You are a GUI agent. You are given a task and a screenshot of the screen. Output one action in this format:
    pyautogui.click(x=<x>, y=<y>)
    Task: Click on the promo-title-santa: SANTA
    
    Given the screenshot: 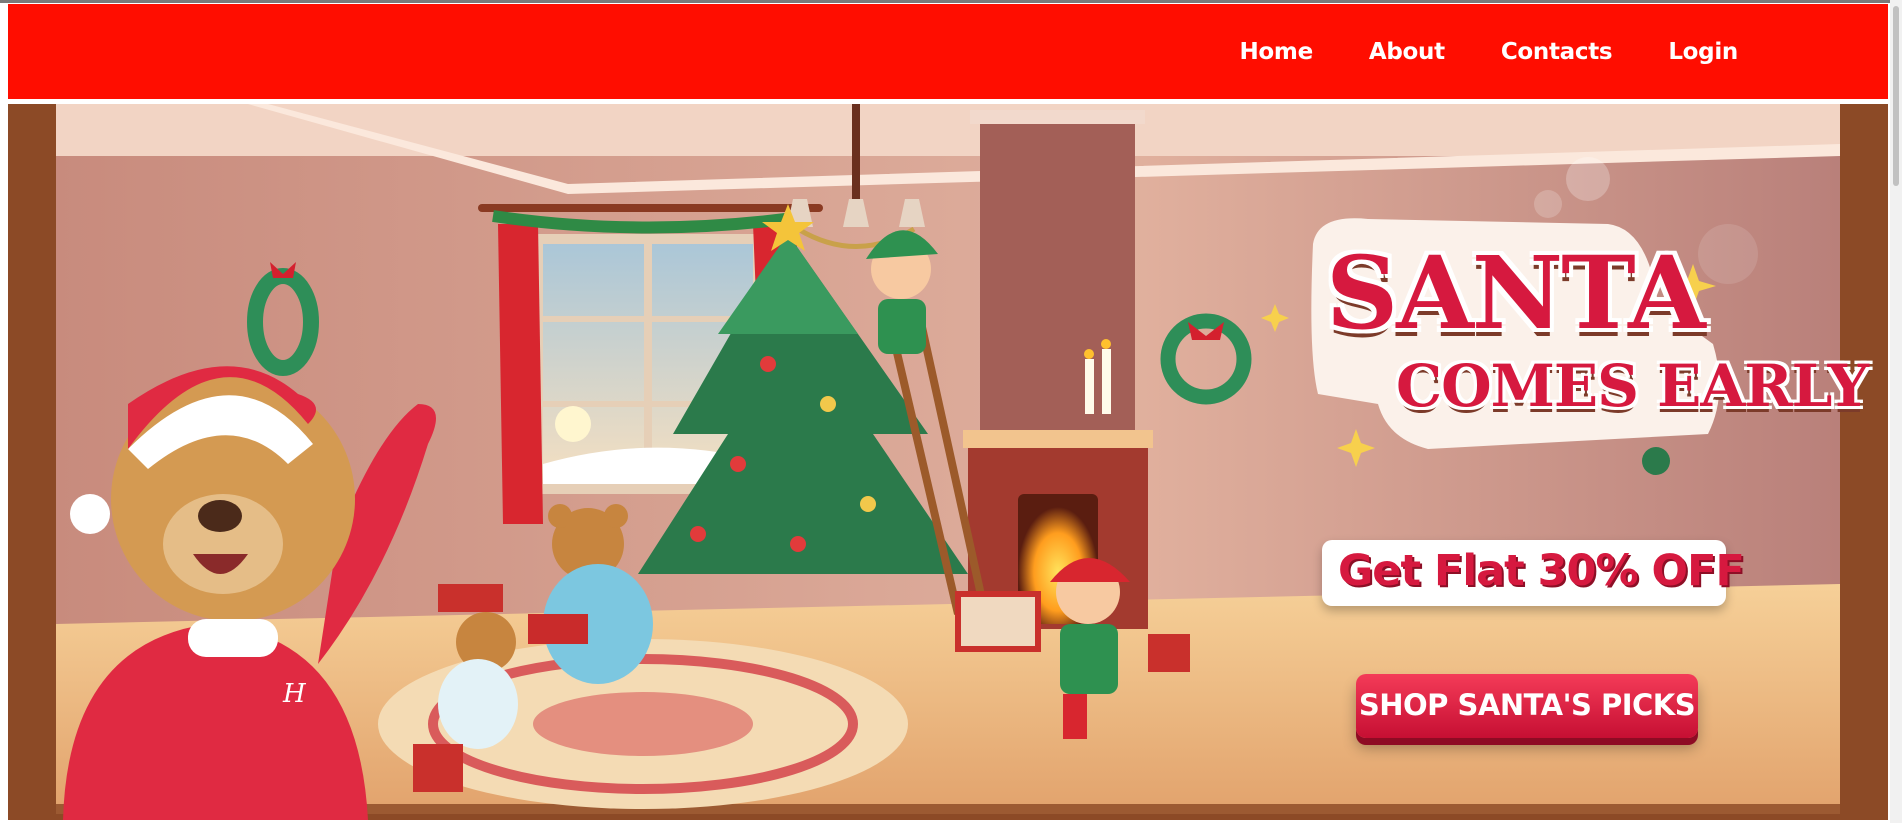 What is the action you would take?
    pyautogui.click(x=1516, y=293)
    